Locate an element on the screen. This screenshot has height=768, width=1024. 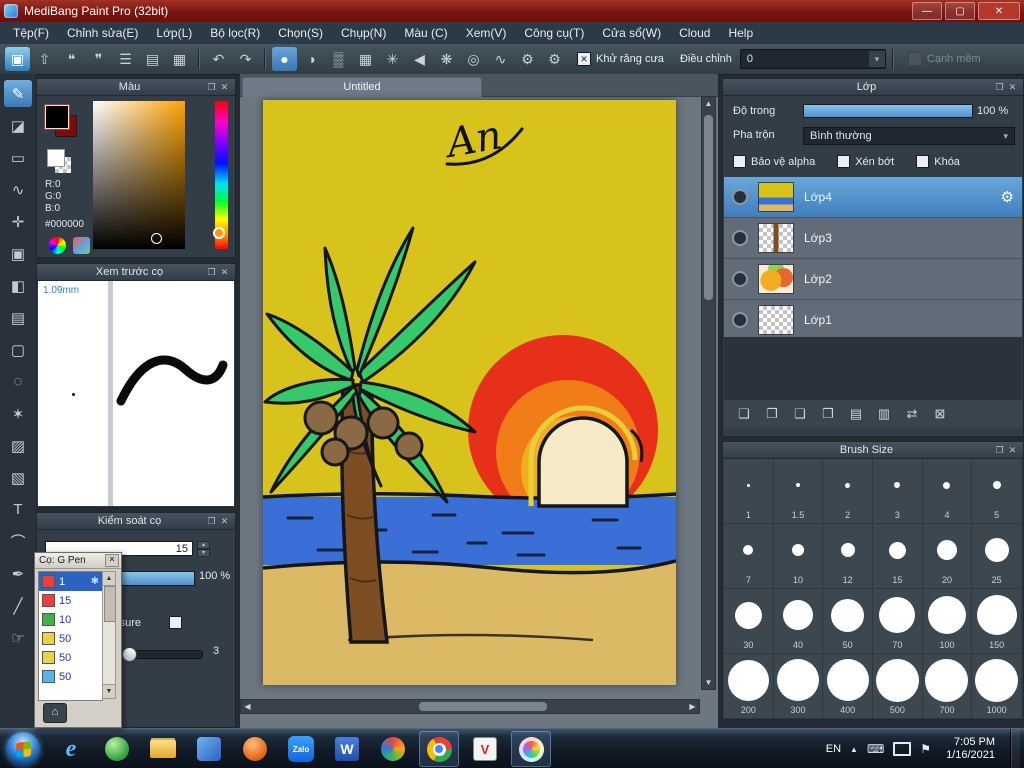
minimize-button: — is located at coordinates (927, 11).